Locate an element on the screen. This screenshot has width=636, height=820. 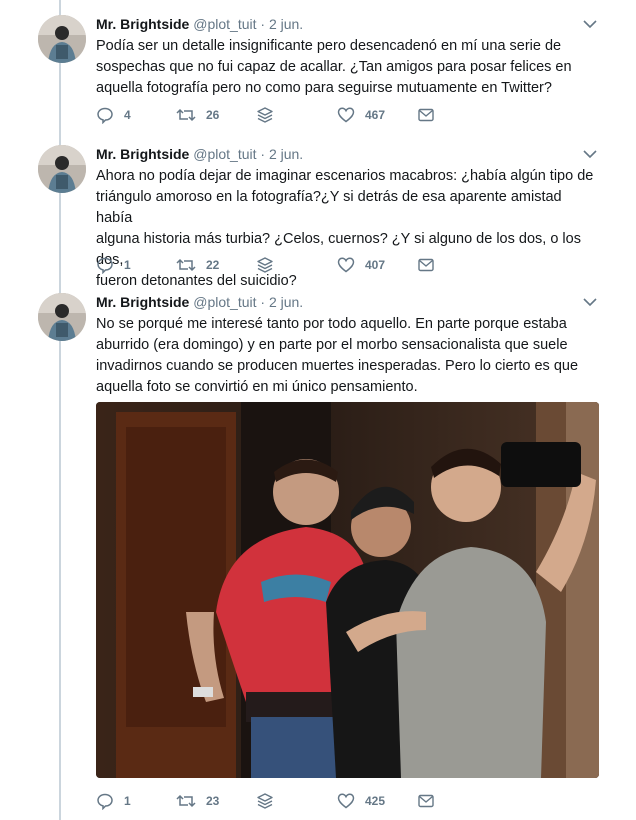
like-count: 467 is located at coordinates (375, 115).